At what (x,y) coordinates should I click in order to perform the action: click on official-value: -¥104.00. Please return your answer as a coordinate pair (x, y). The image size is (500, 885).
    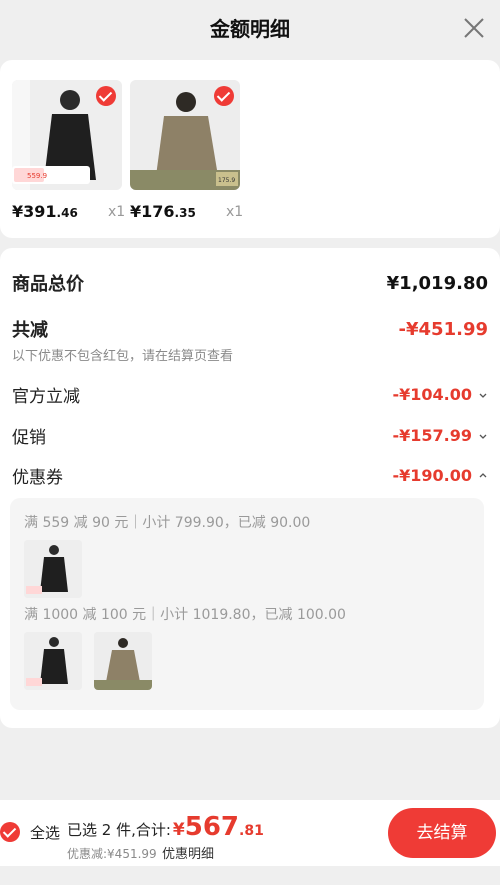
    Looking at the image, I should click on (440, 394).